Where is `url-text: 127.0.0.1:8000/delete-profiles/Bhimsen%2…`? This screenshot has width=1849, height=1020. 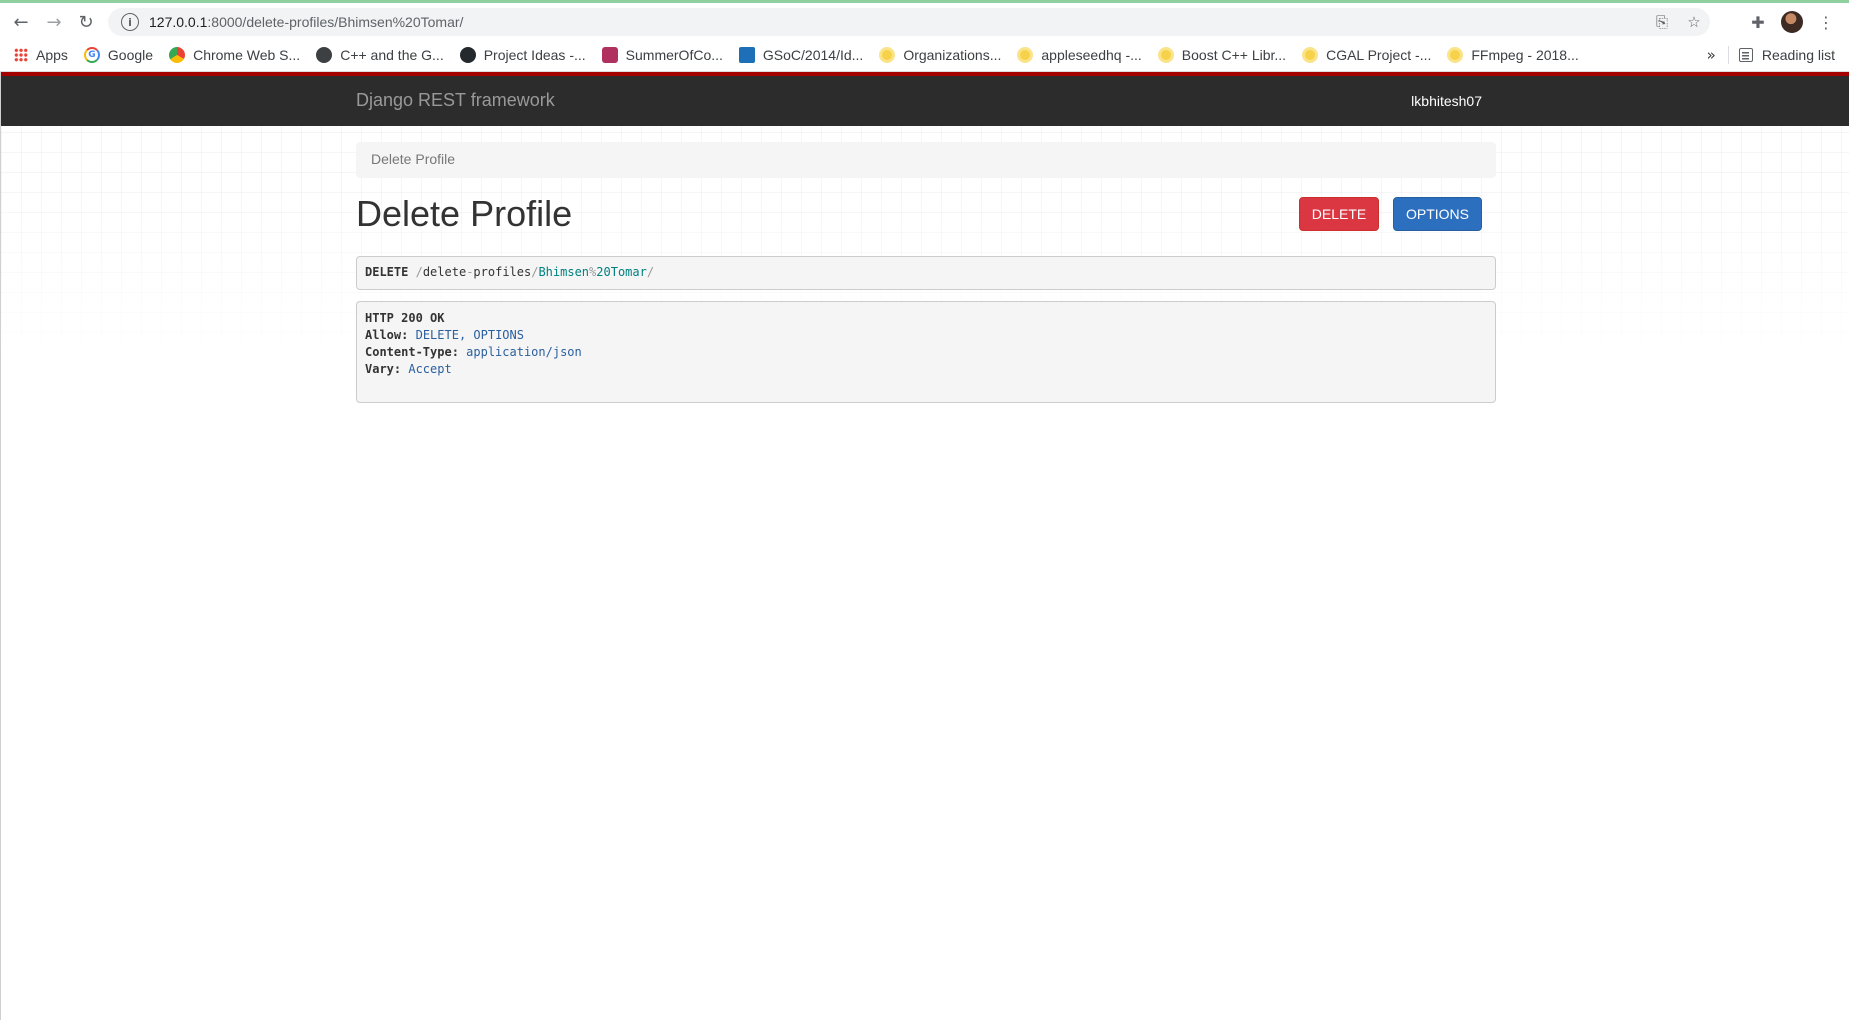 url-text: 127.0.0.1:8000/delete-profiles/Bhimsen%2… is located at coordinates (306, 22).